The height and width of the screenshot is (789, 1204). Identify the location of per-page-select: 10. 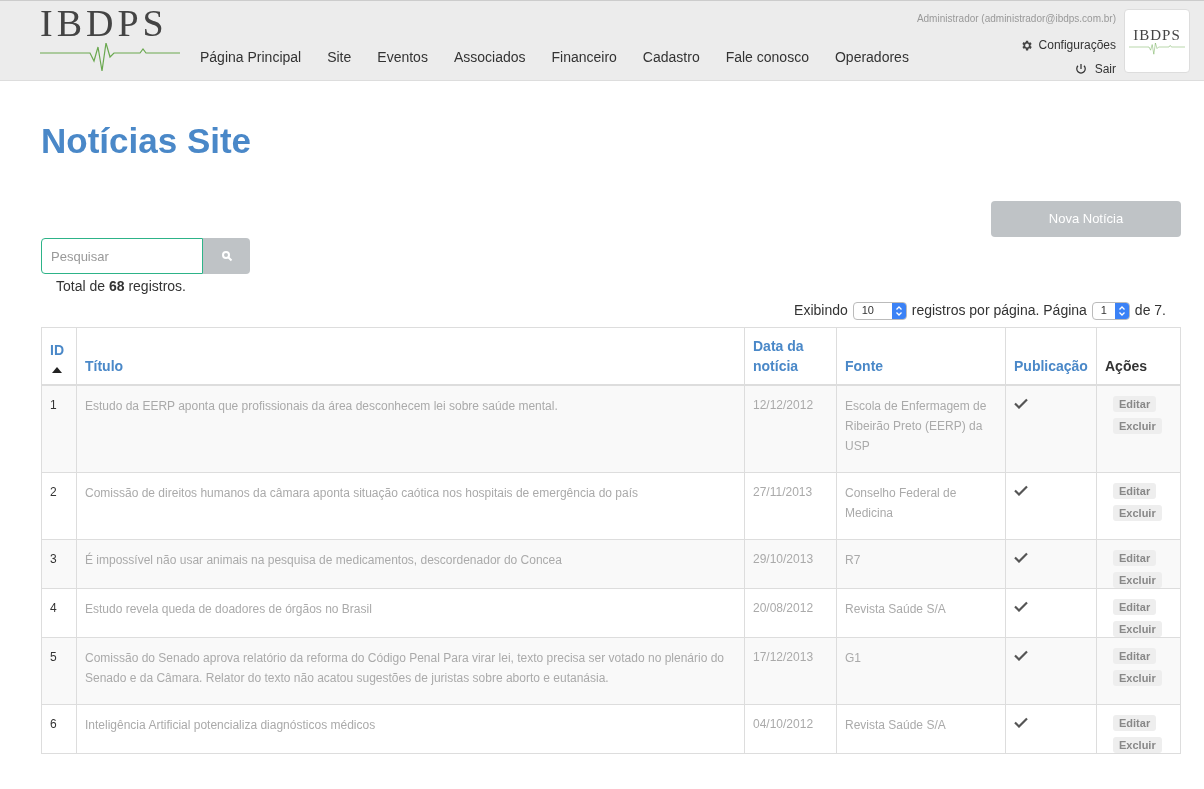
(879, 310).